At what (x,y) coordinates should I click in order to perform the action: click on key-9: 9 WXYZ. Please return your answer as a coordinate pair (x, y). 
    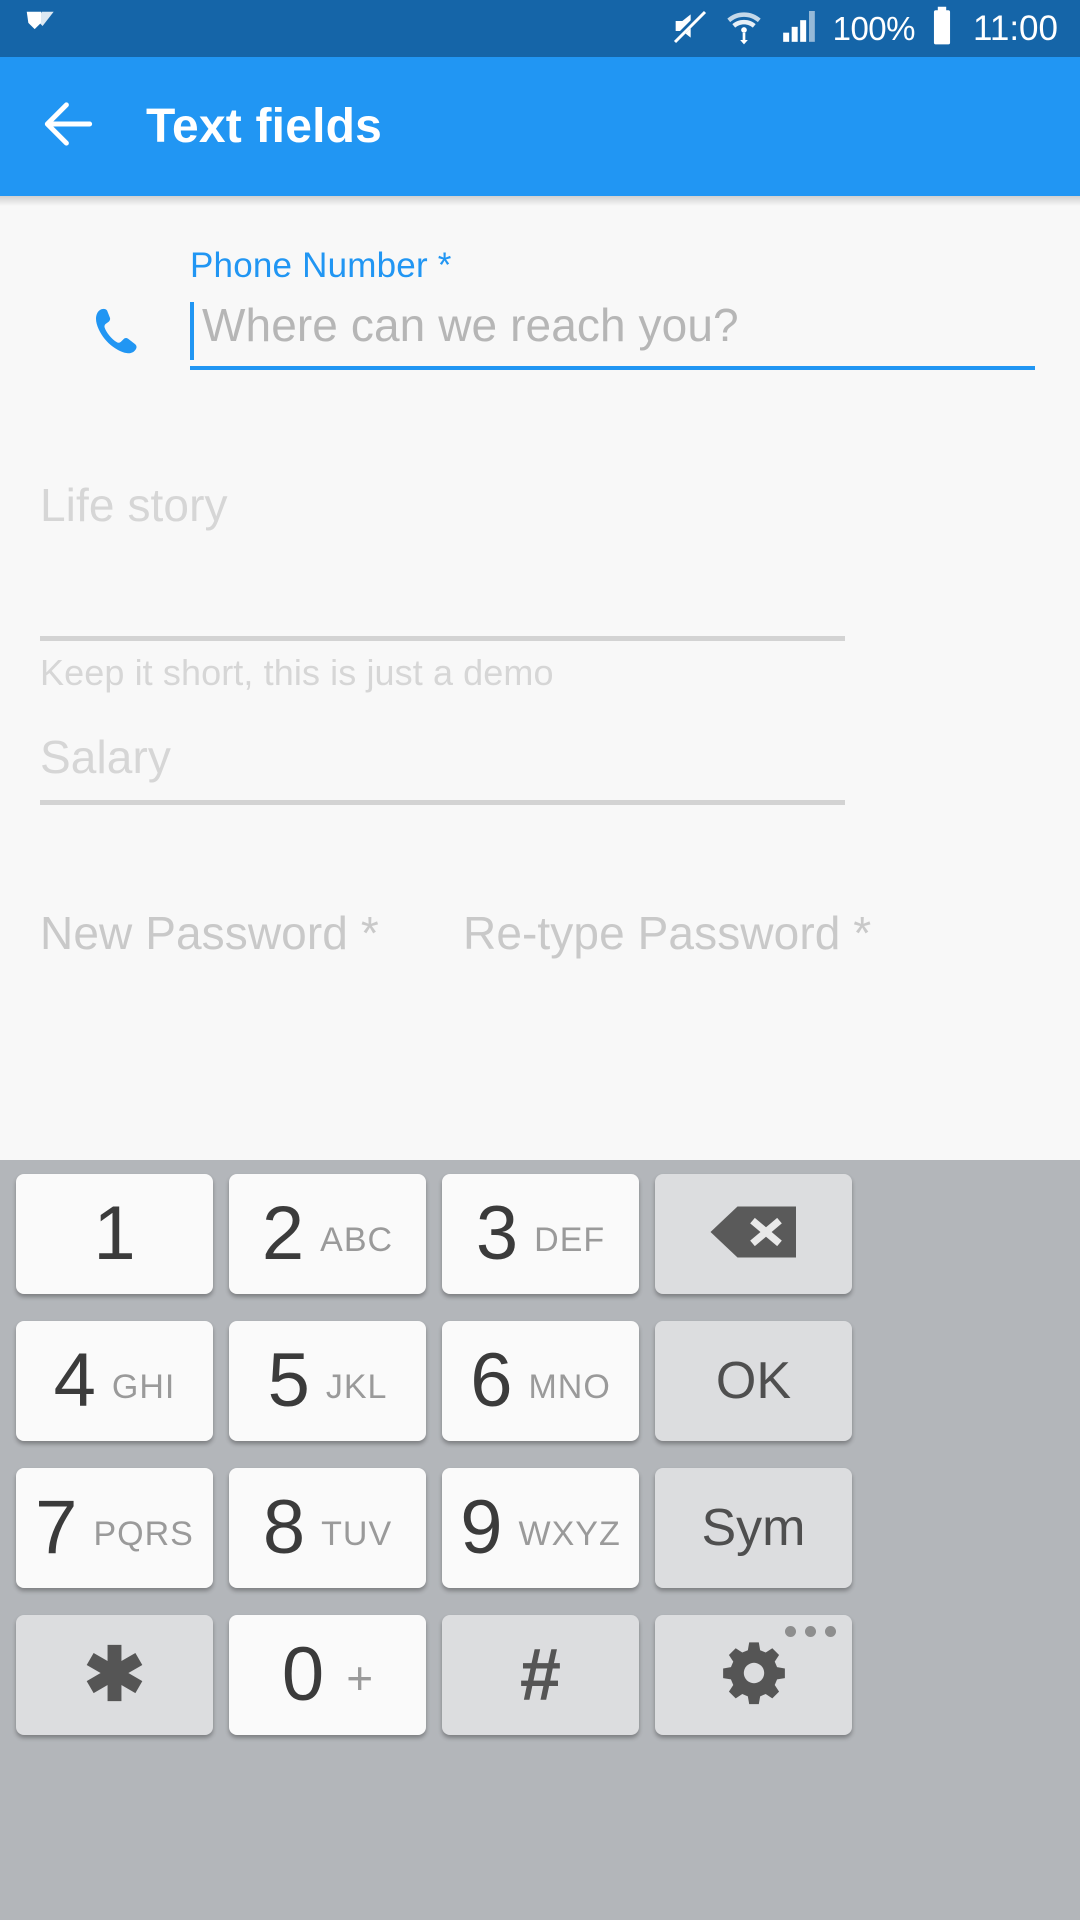
    Looking at the image, I should click on (540, 1528).